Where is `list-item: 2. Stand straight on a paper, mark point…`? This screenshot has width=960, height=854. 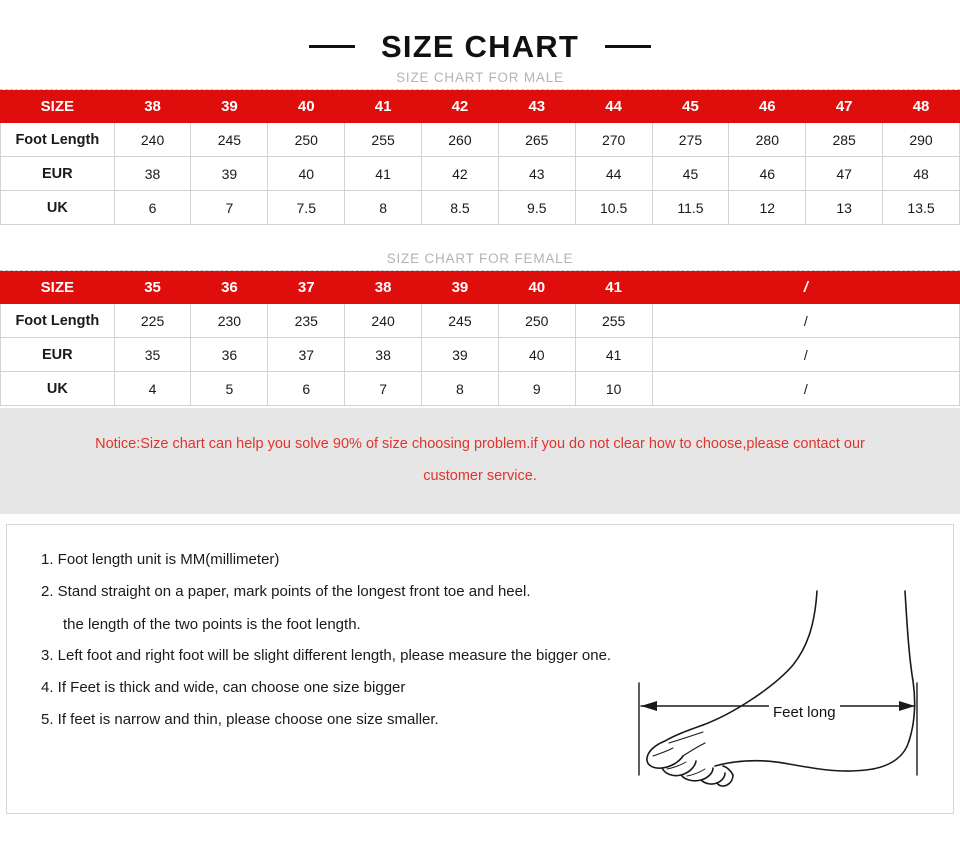 list-item: 2. Stand straight on a paper, mark point… is located at coordinates (344, 609).